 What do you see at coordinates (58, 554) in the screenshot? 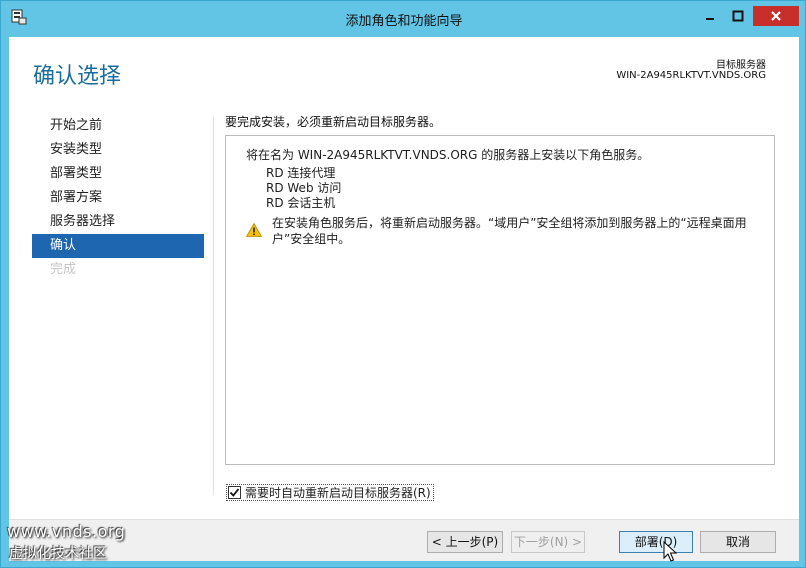
I see `watermark-caption: 虚拟化技术社区` at bounding box center [58, 554].